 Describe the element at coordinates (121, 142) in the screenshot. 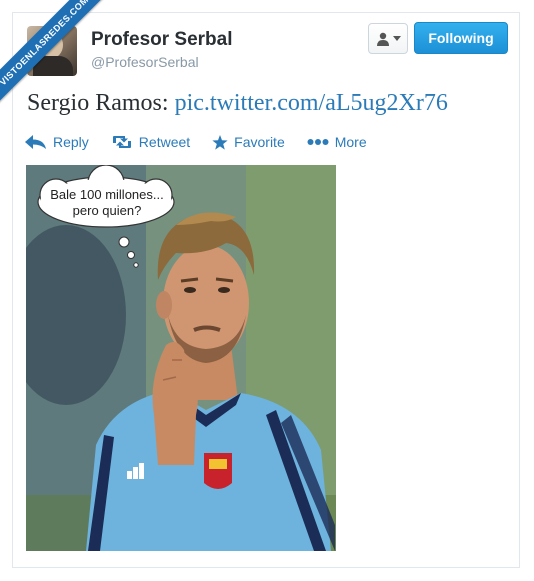

I see `retweet-icon` at that location.